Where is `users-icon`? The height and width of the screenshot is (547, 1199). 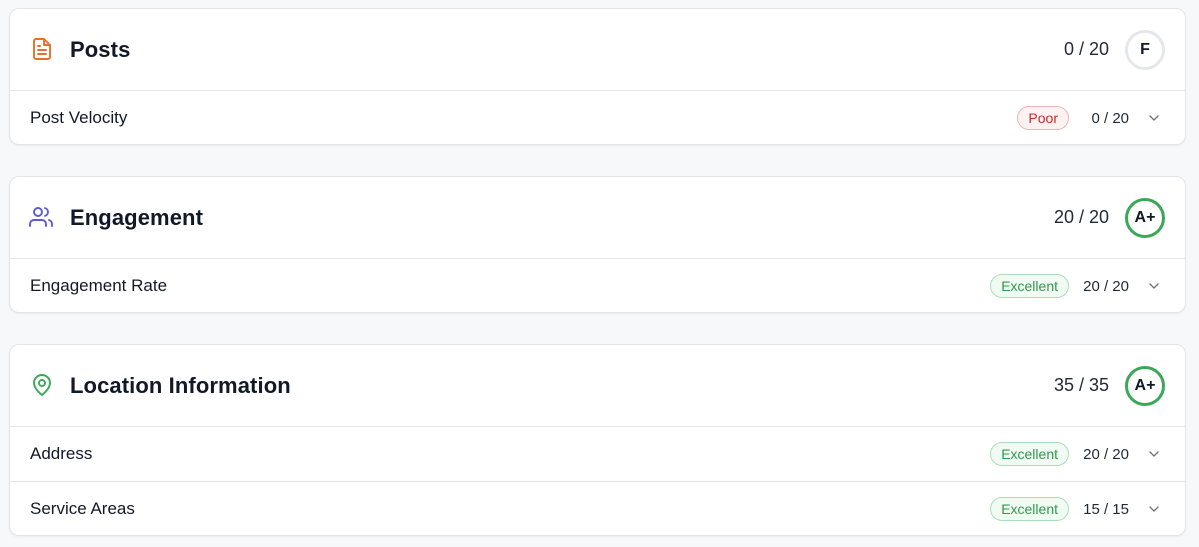 users-icon is located at coordinates (42, 217).